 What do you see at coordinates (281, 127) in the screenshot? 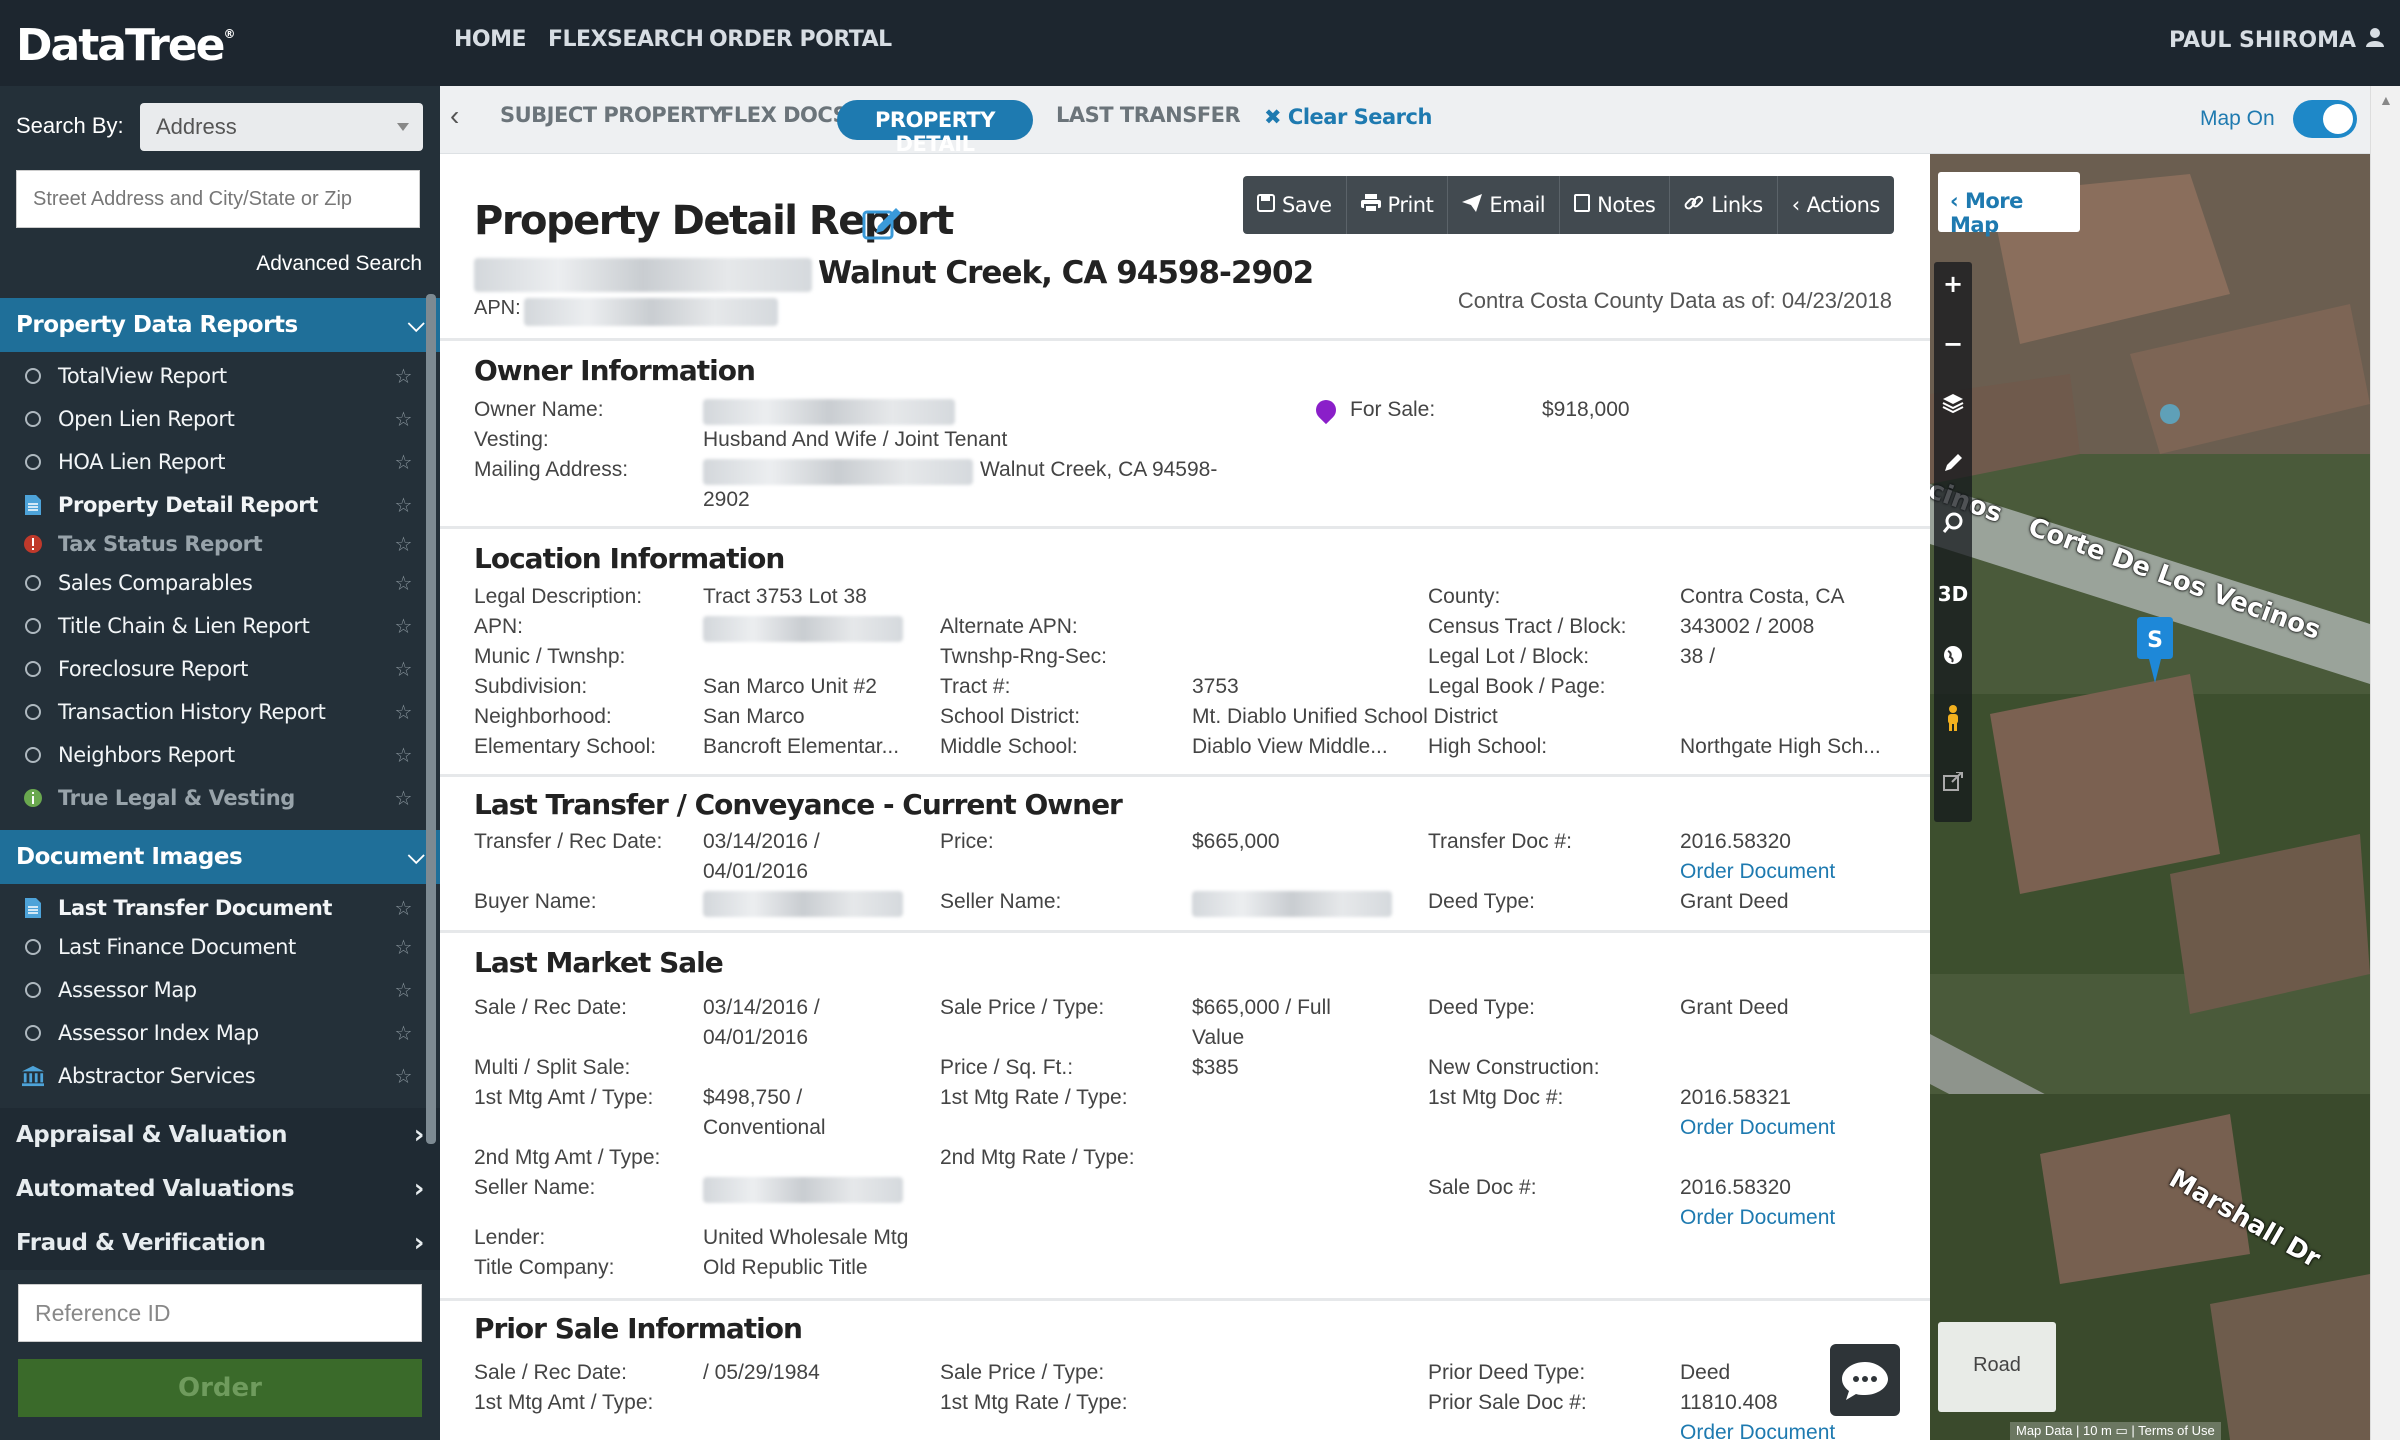
I see `search-by-select: Address` at bounding box center [281, 127].